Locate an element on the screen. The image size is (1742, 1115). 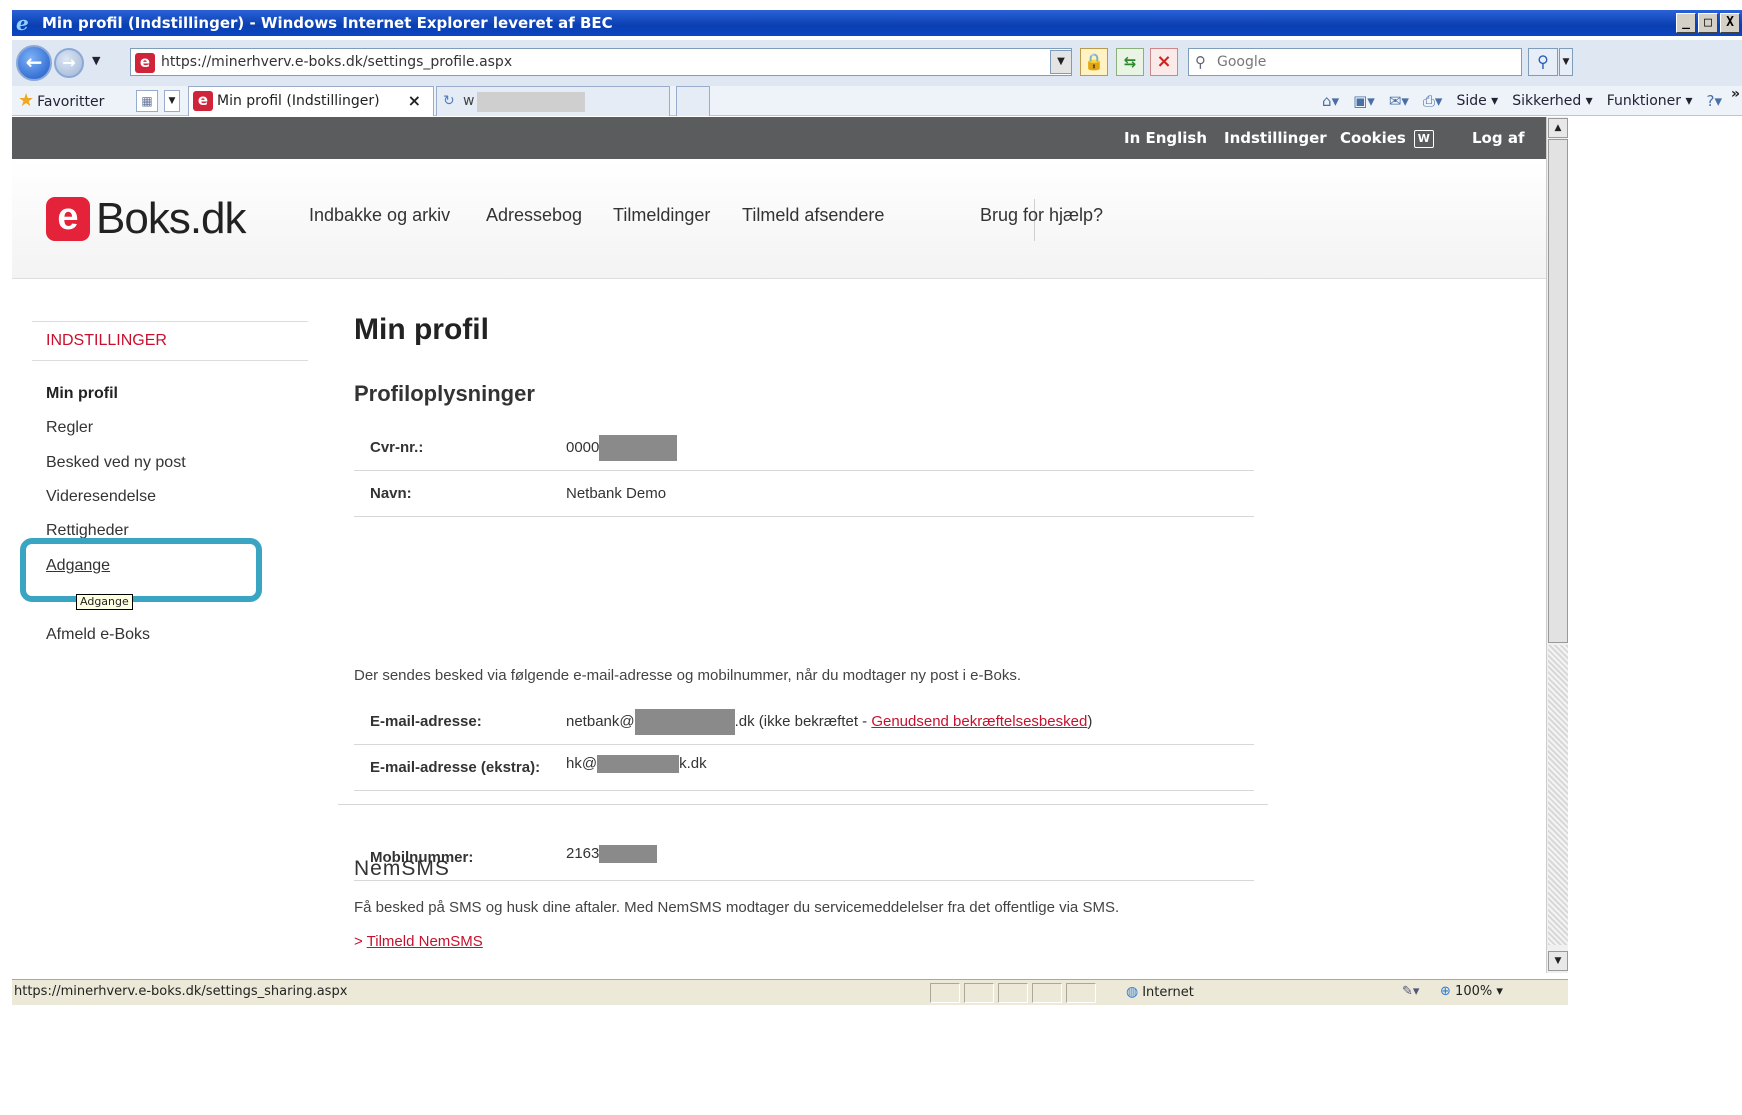
highlight-annotation is located at coordinates (141, 570).